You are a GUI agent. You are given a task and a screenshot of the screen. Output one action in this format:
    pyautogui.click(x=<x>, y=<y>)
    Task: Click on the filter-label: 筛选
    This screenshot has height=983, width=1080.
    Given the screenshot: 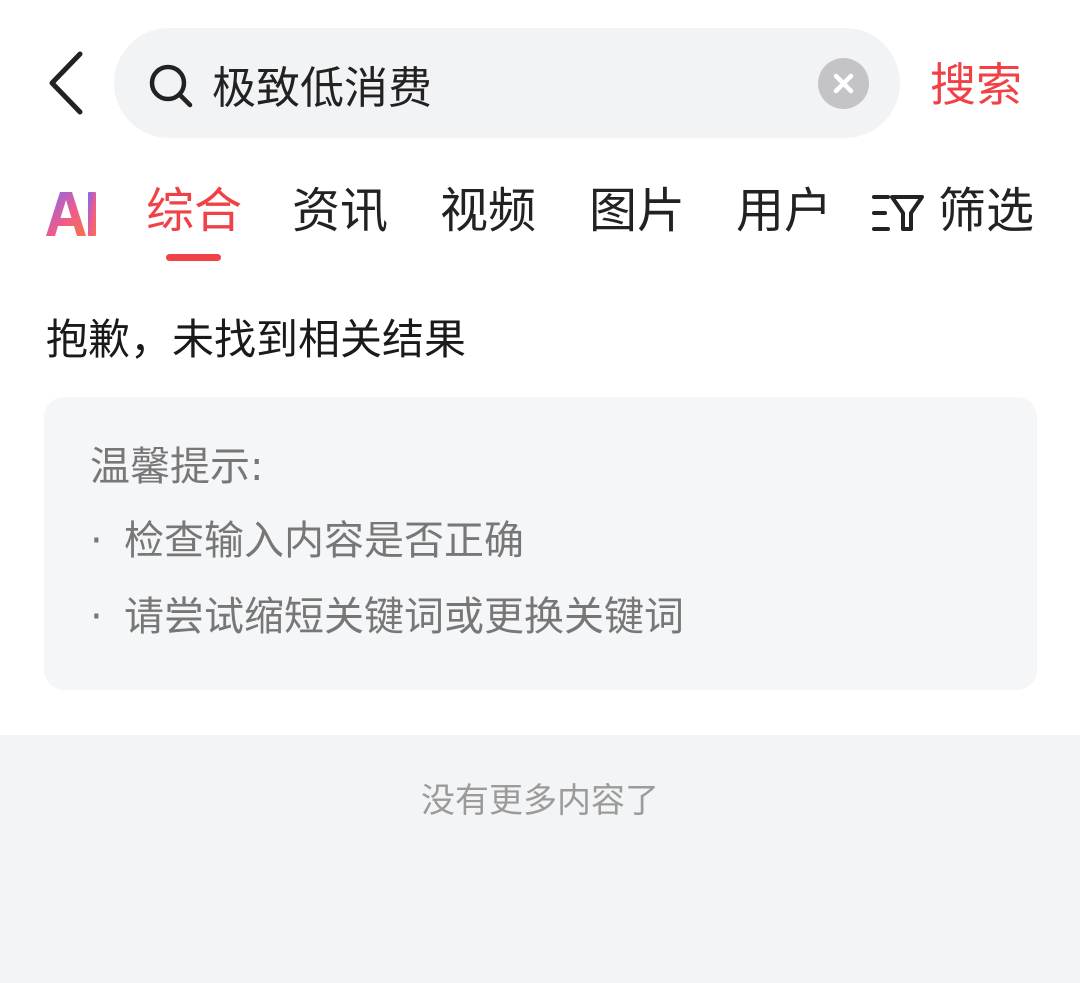 What is the action you would take?
    pyautogui.click(x=986, y=211)
    